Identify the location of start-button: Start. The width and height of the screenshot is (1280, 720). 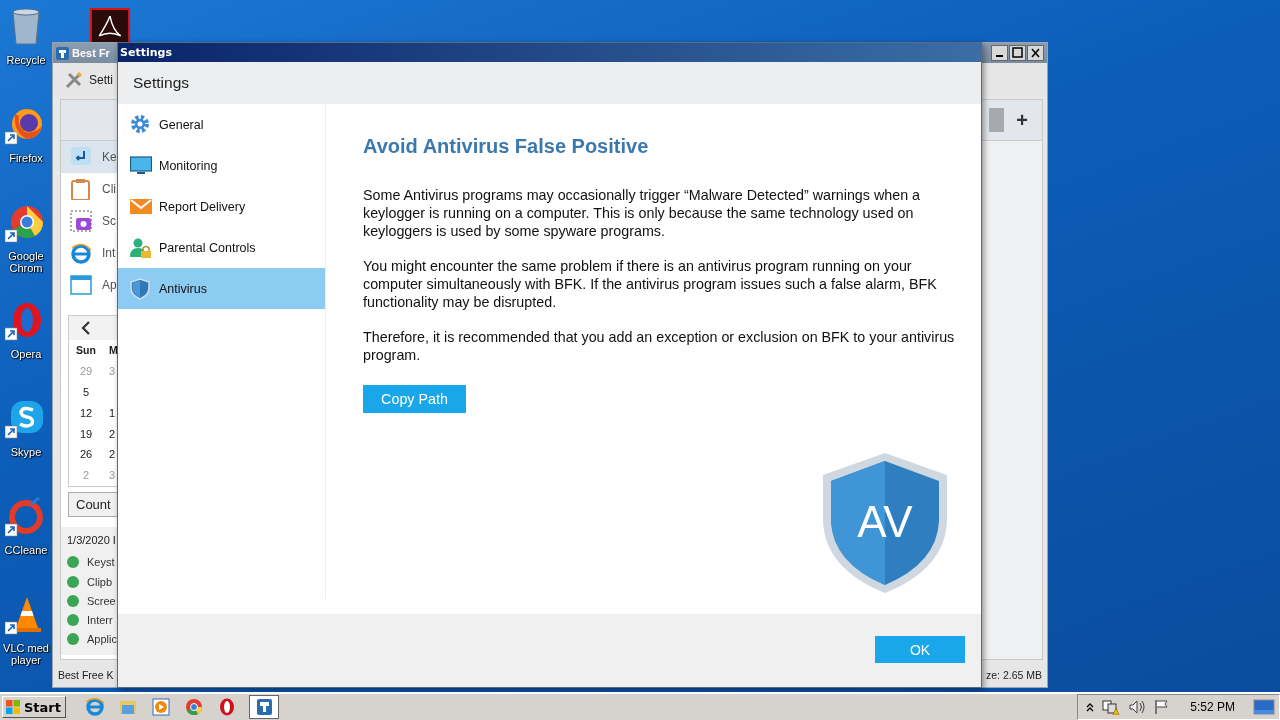
(34, 707).